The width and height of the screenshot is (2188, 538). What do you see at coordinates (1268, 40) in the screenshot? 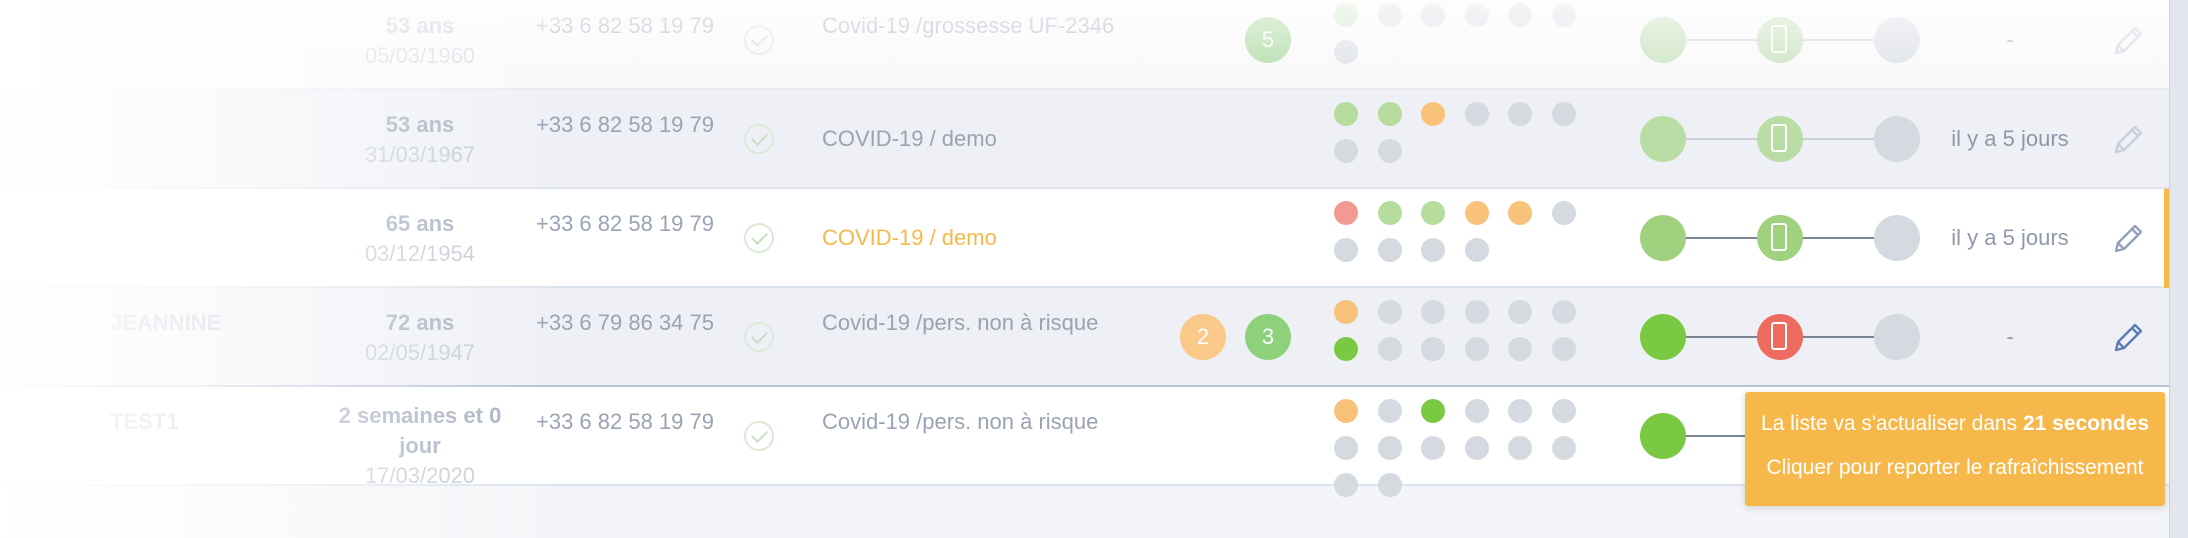
I see `alert-count-badge: 5` at bounding box center [1268, 40].